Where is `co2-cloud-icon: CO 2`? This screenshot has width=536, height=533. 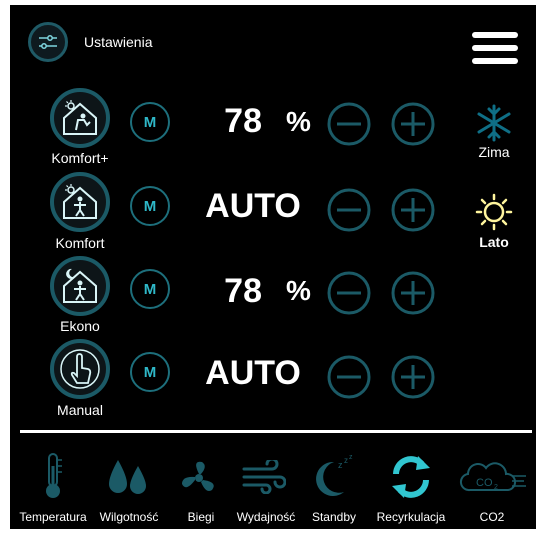 co2-cloud-icon: CO 2 is located at coordinates (492, 478).